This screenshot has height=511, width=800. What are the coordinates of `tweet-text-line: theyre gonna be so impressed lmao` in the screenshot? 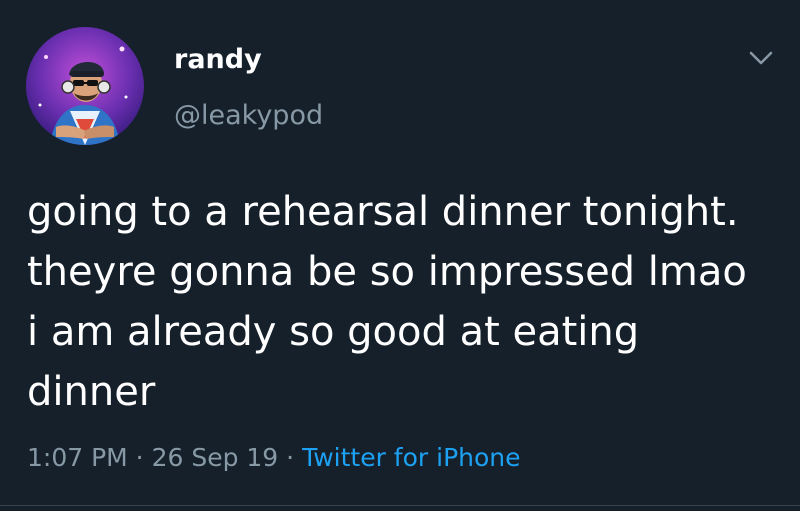 It's located at (387, 272).